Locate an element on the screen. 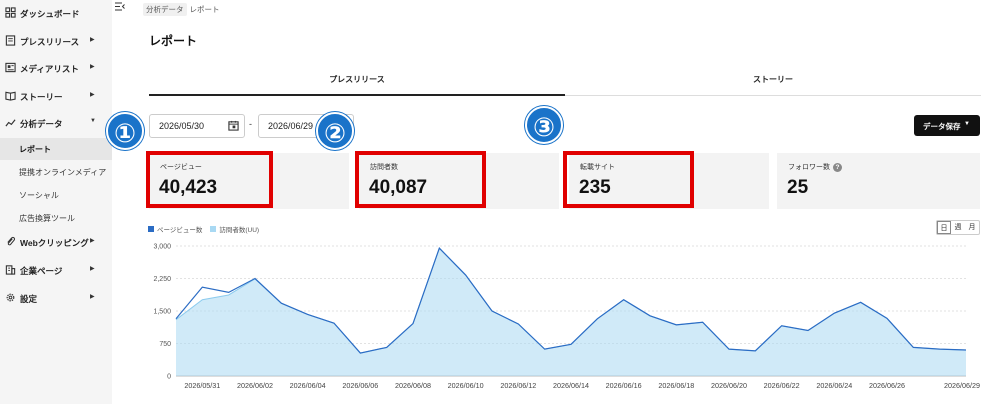 This screenshot has height=404, width=1000. sidebar-subitem-report: レポート is located at coordinates (56, 149).